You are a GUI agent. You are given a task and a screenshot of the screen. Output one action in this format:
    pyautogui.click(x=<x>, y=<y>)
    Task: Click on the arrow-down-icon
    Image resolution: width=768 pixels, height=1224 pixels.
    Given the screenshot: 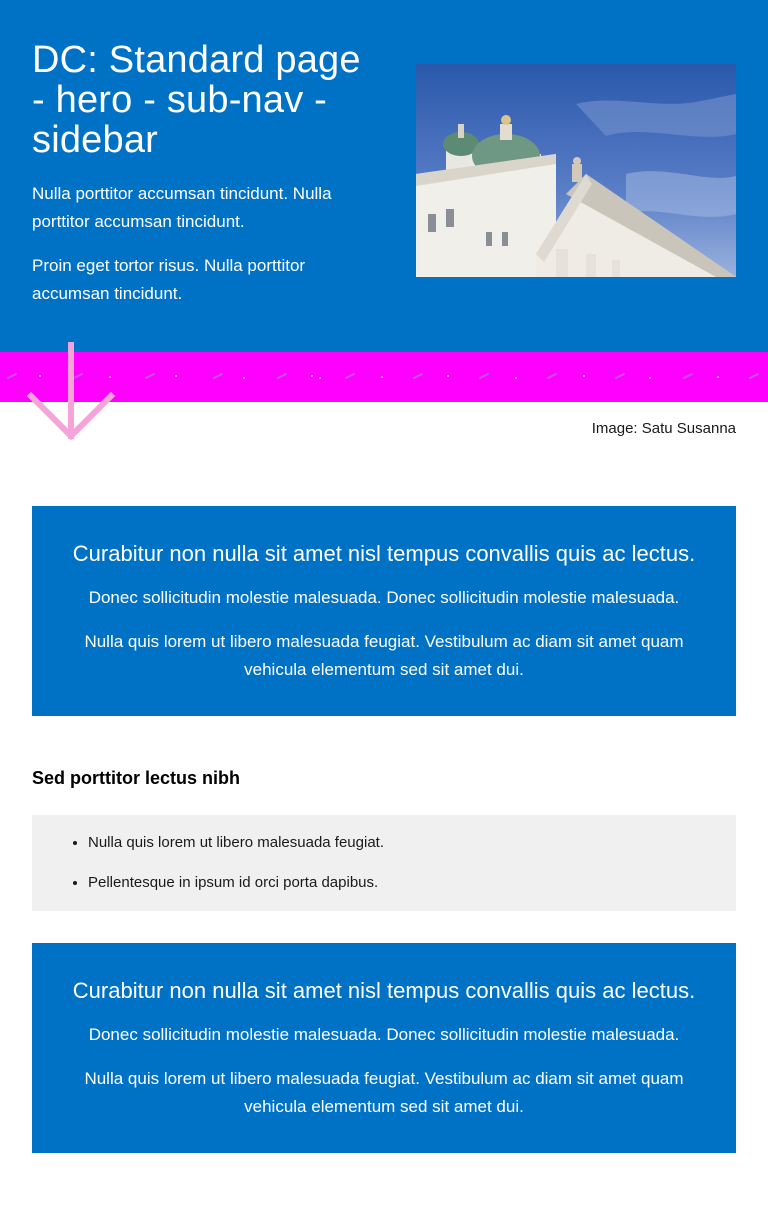 What is the action you would take?
    pyautogui.click(x=72, y=391)
    